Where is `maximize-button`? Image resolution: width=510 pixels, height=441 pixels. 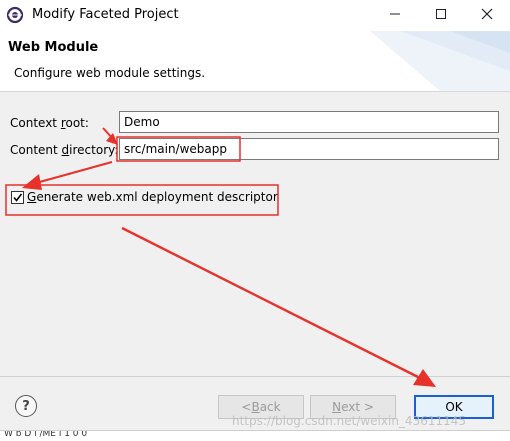
maximize-button is located at coordinates (441, 15).